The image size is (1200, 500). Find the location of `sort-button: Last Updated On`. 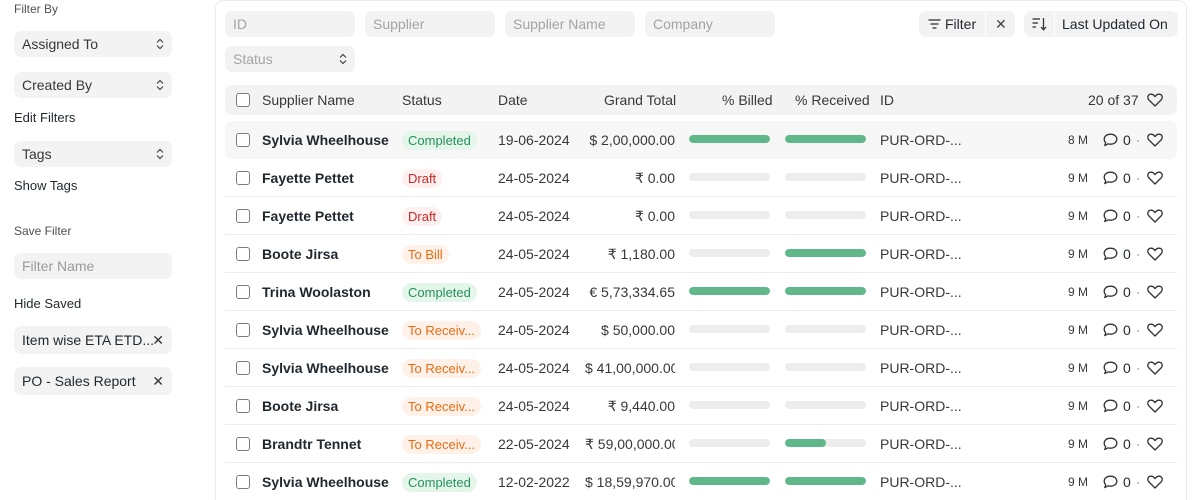

sort-button: Last Updated On is located at coordinates (1101, 24).